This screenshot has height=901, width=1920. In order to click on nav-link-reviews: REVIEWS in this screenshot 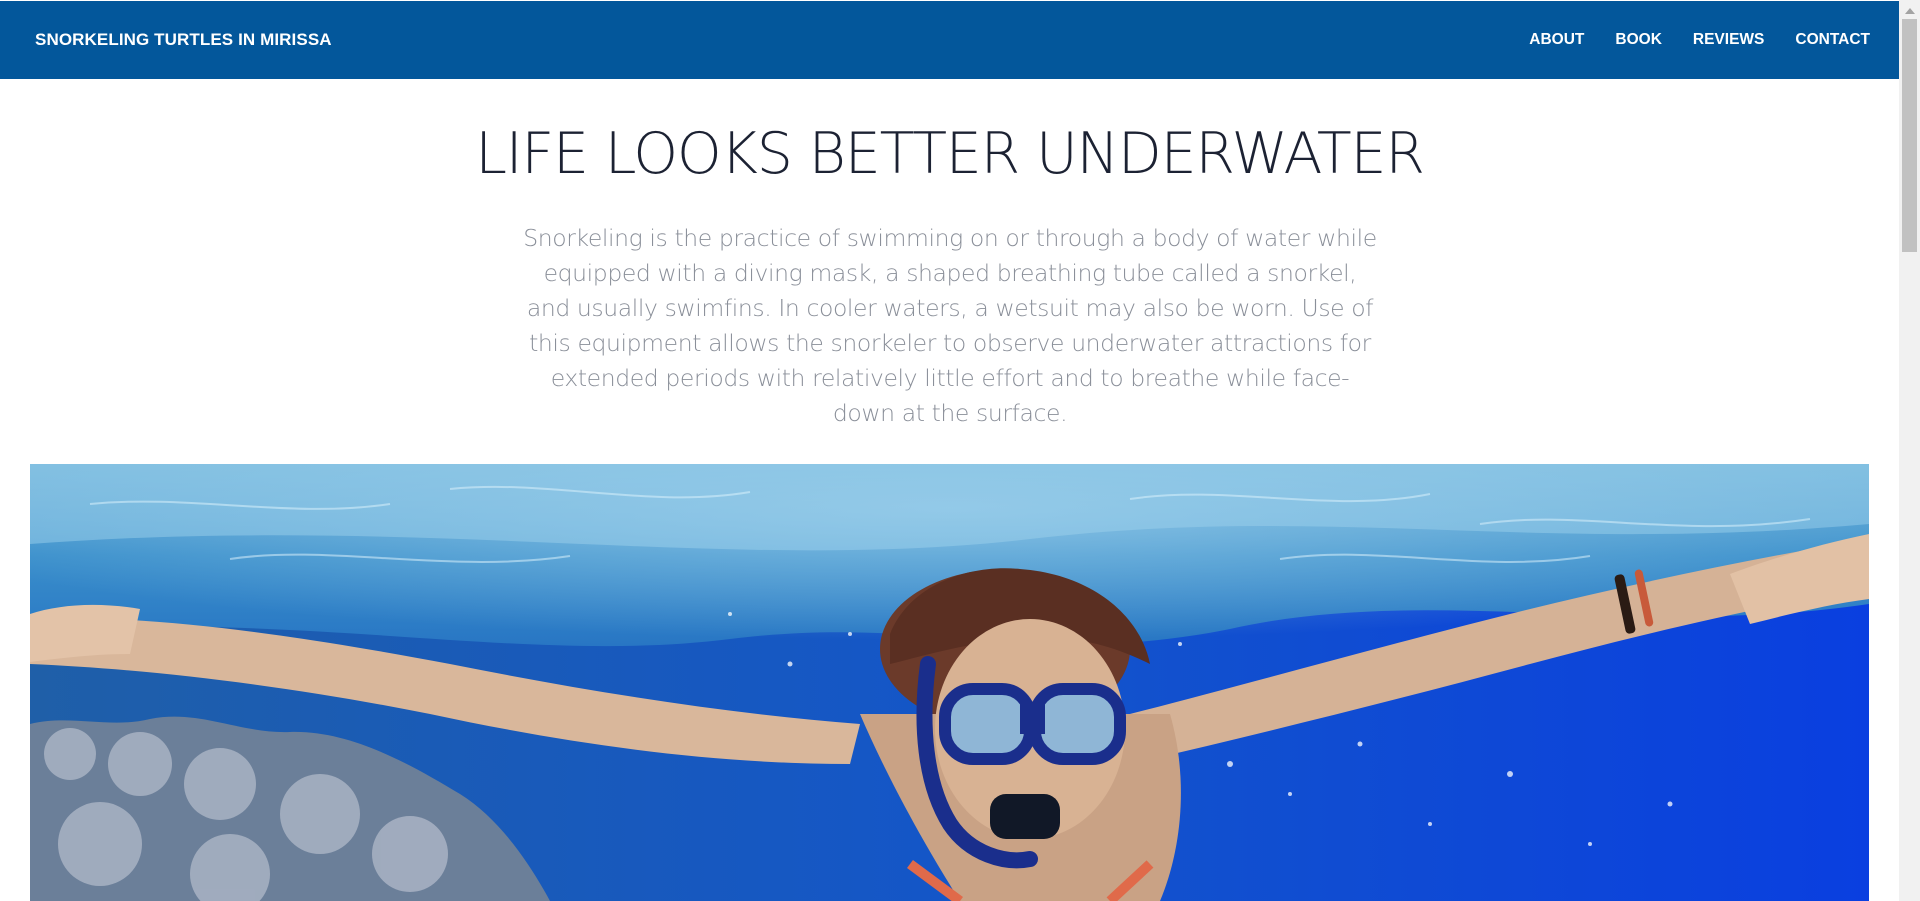, I will do `click(1728, 40)`.